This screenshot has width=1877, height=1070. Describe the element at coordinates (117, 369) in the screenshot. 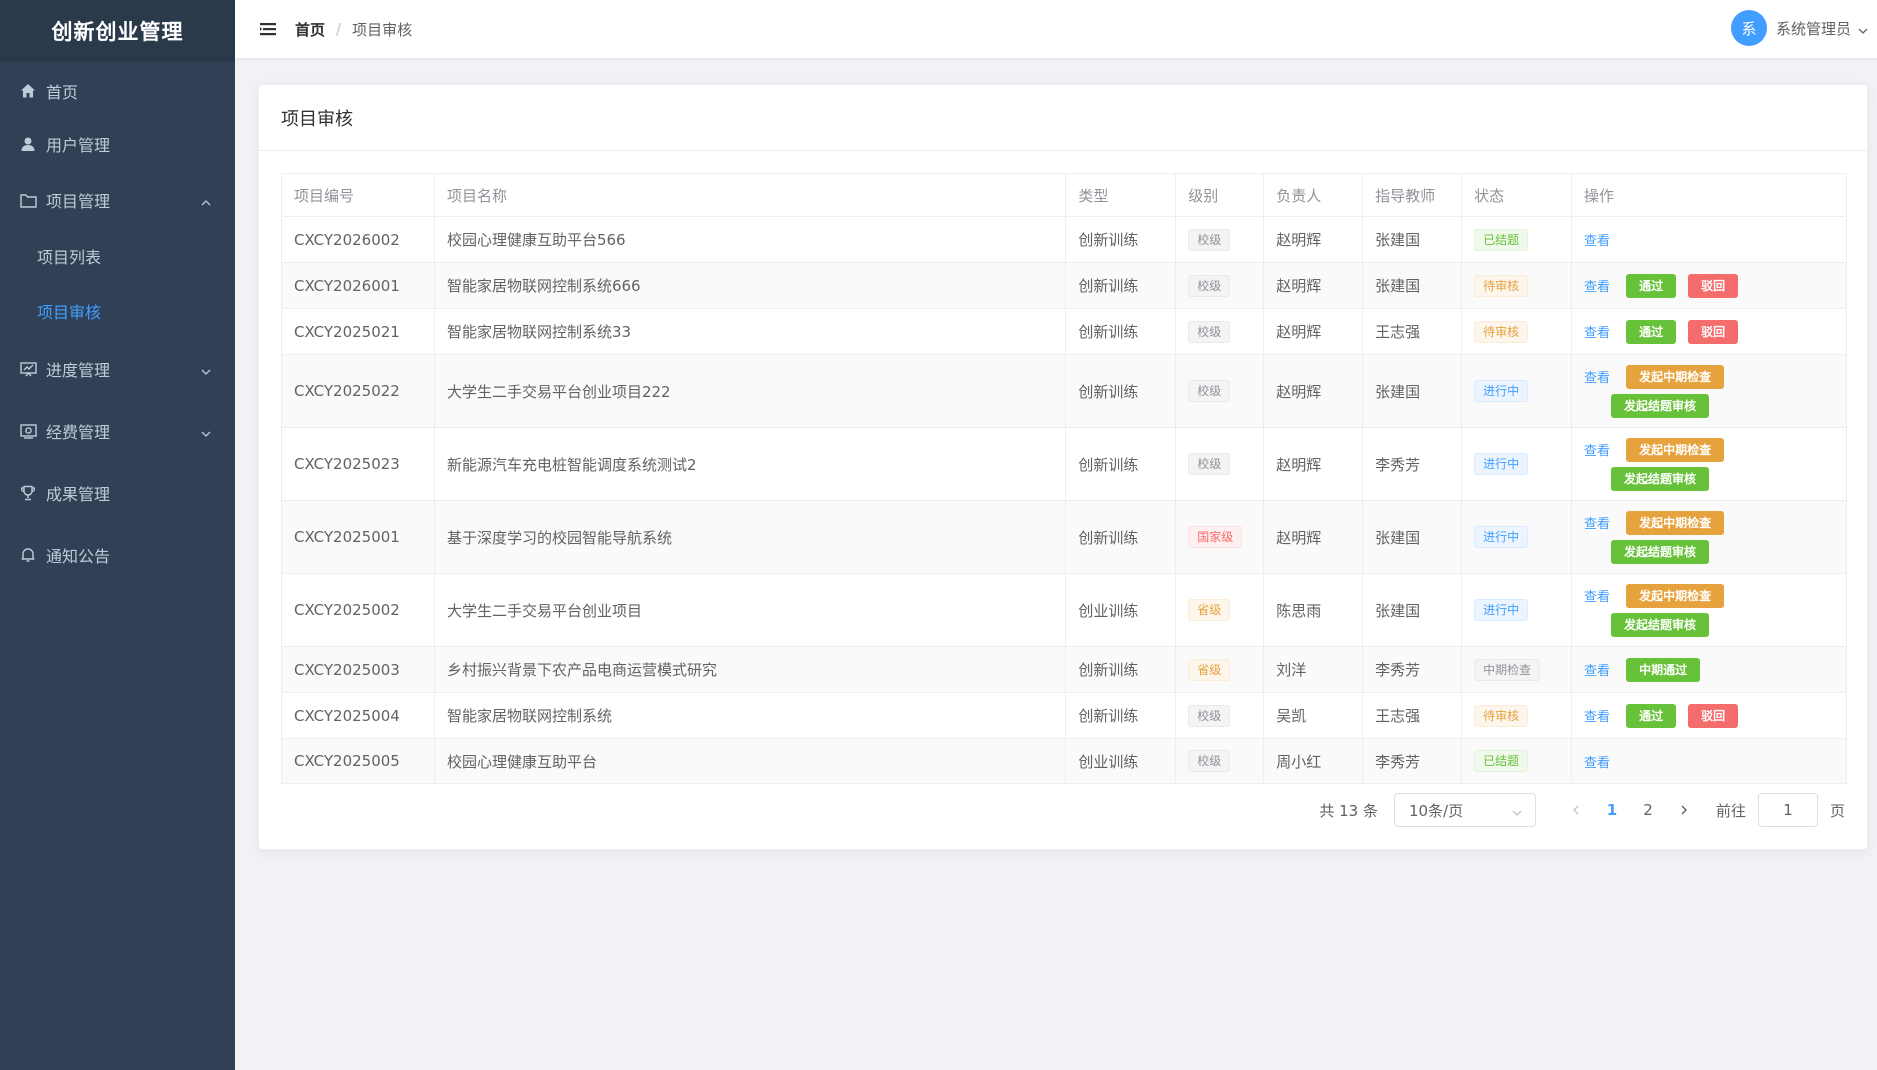

I see `sidebar-item-progress: 进度管理` at that location.